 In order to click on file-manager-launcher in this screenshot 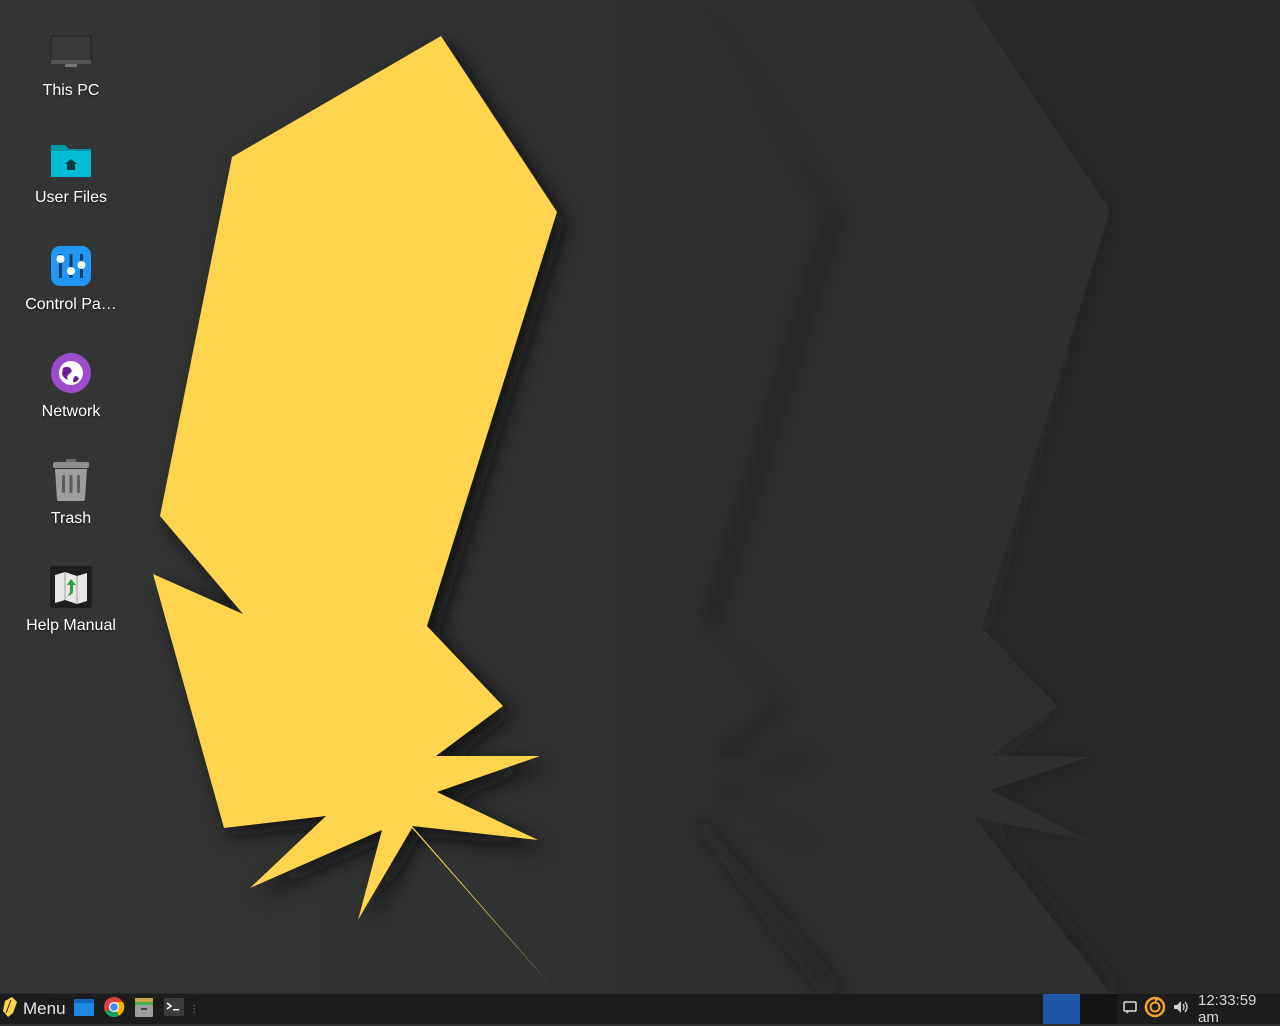, I will do `click(84, 1009)`.